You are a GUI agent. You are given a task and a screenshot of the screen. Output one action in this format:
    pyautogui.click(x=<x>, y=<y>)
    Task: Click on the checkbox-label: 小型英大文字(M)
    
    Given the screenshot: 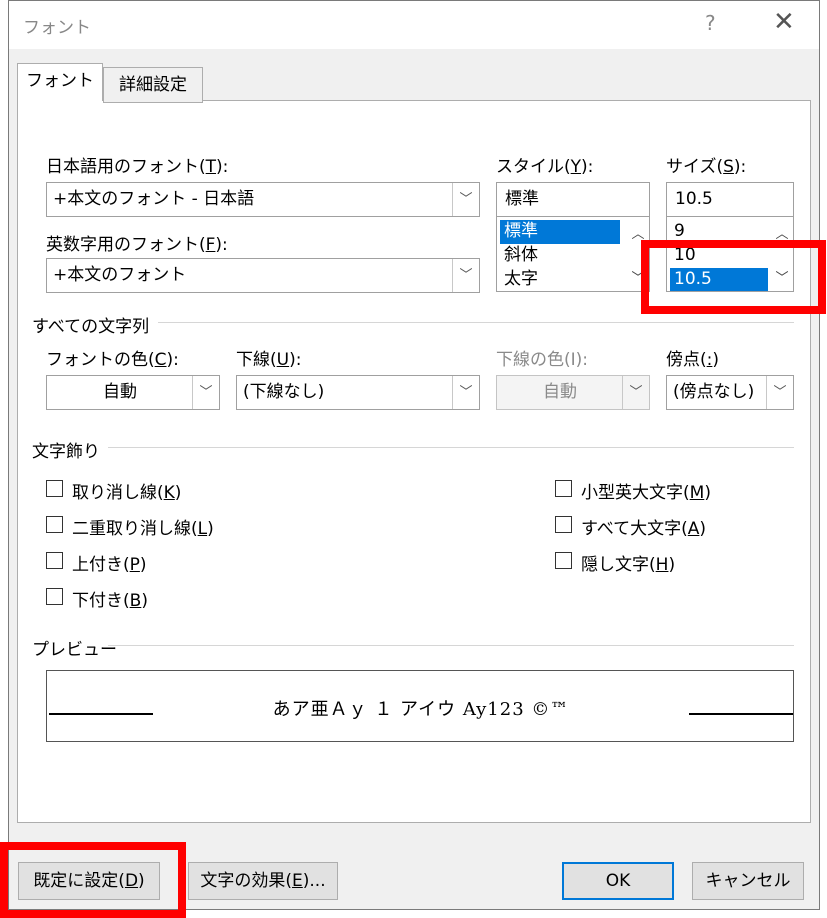 What is the action you would take?
    pyautogui.click(x=646, y=490)
    